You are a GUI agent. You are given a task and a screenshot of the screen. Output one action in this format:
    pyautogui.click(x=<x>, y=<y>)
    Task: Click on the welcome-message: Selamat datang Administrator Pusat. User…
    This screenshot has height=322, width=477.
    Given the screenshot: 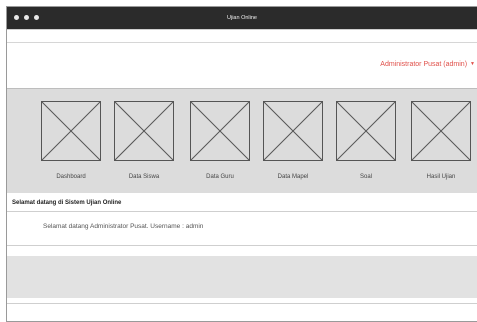 What is the action you would take?
    pyautogui.click(x=123, y=226)
    